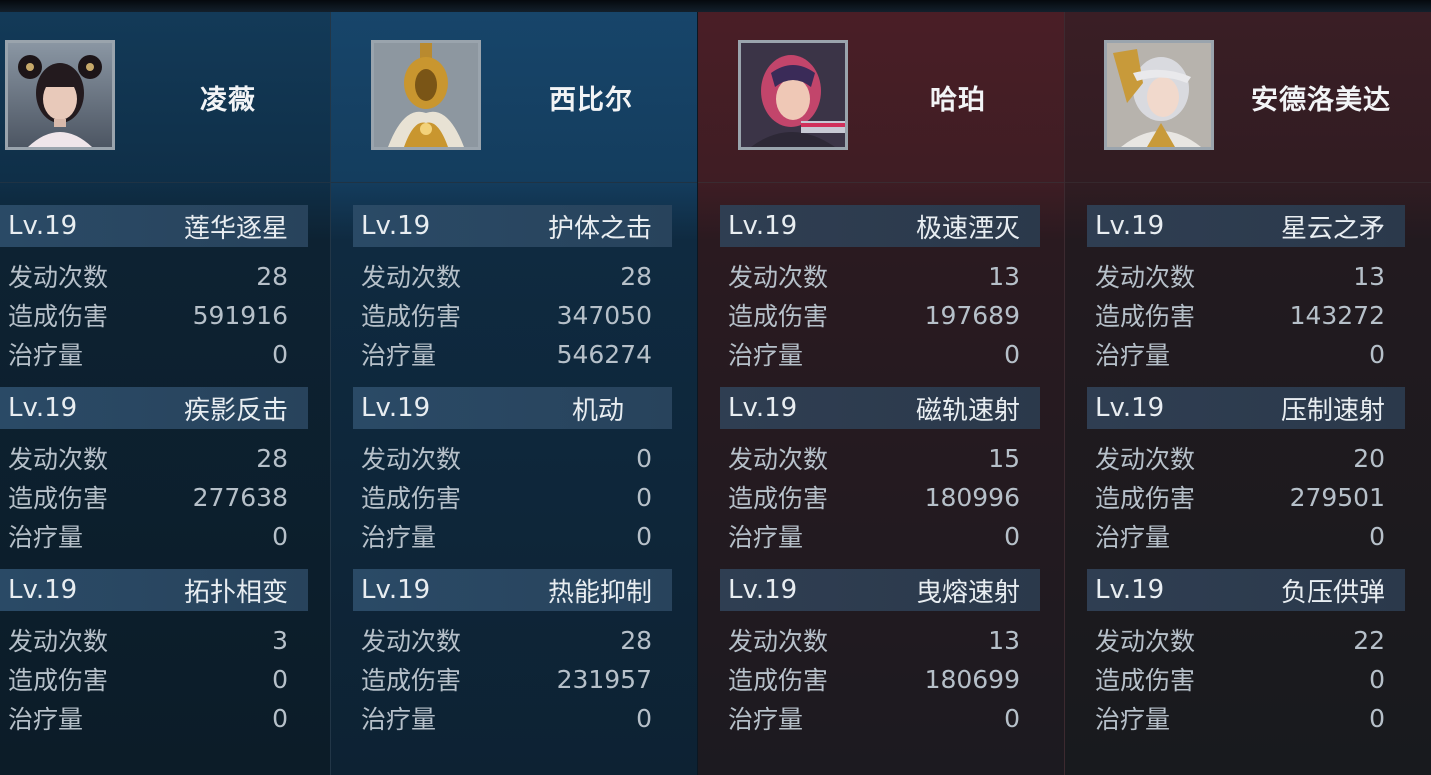  I want to click on stat-row: 发动次数 3, so click(154, 640).